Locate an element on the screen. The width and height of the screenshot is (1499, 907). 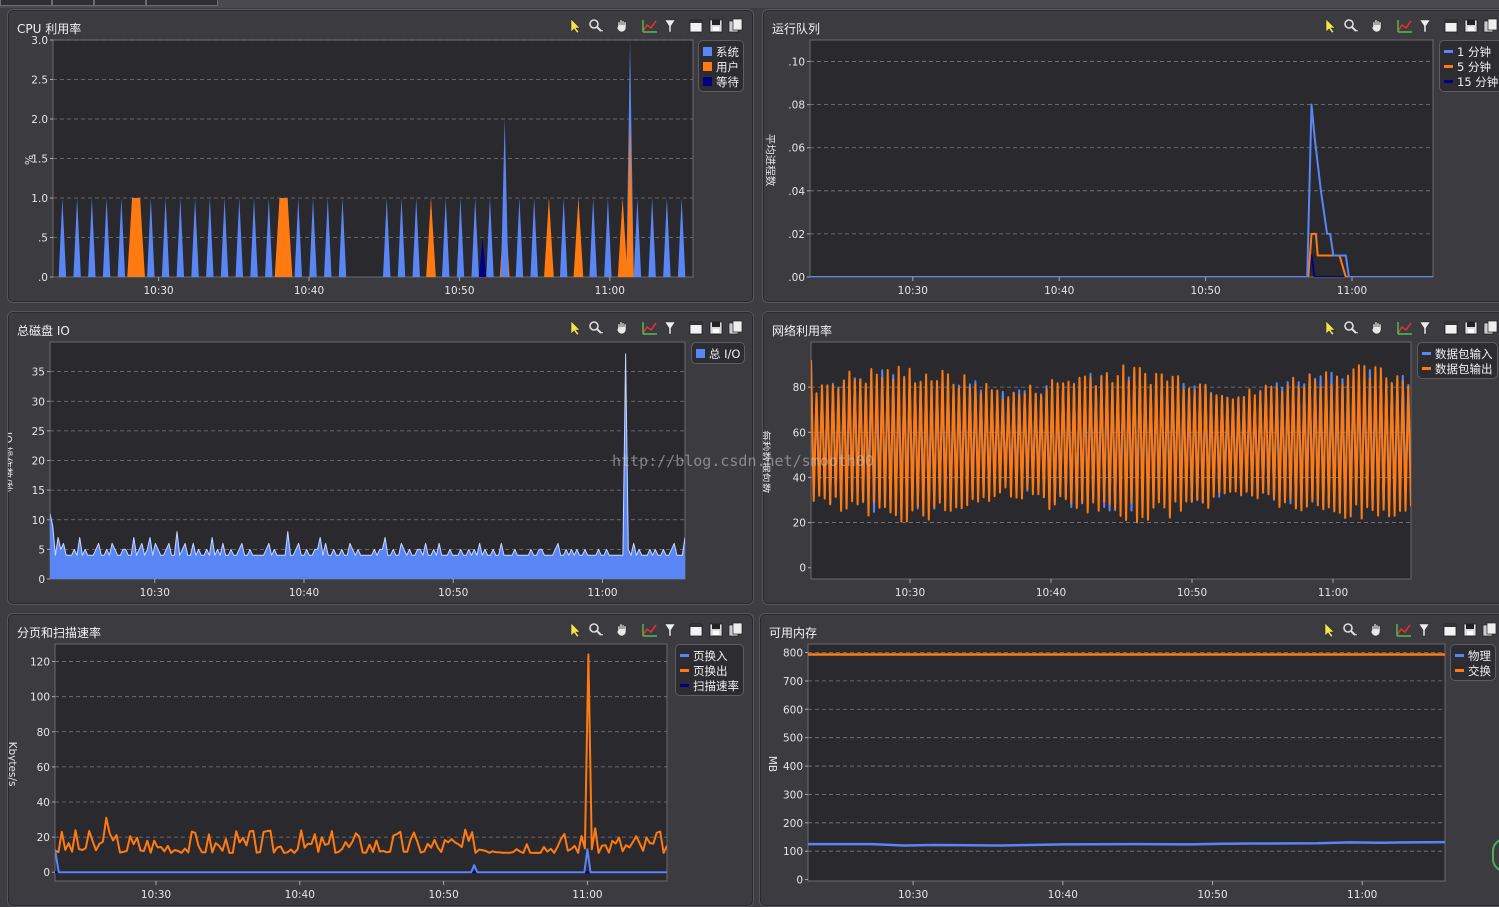
panel-title: CPU 利用率 is located at coordinates (49, 29).